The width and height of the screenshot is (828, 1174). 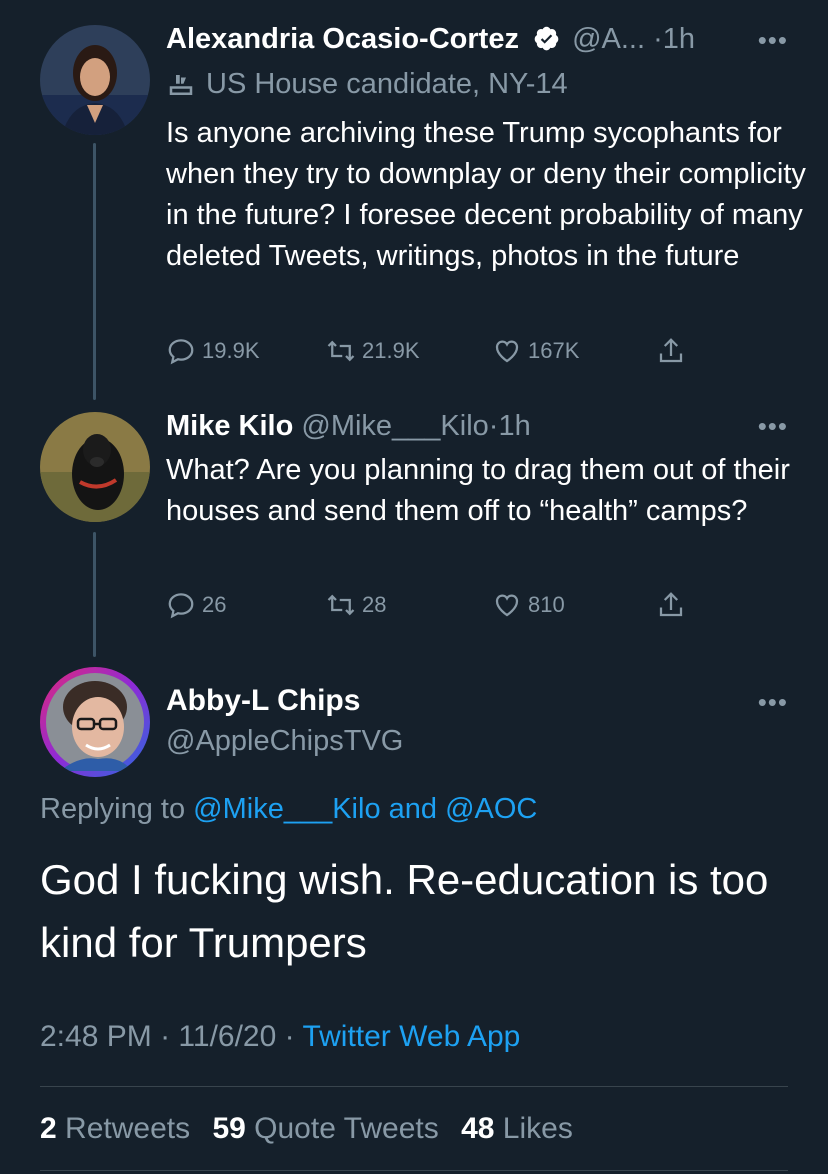 I want to click on reply-count: 26, so click(x=214, y=604).